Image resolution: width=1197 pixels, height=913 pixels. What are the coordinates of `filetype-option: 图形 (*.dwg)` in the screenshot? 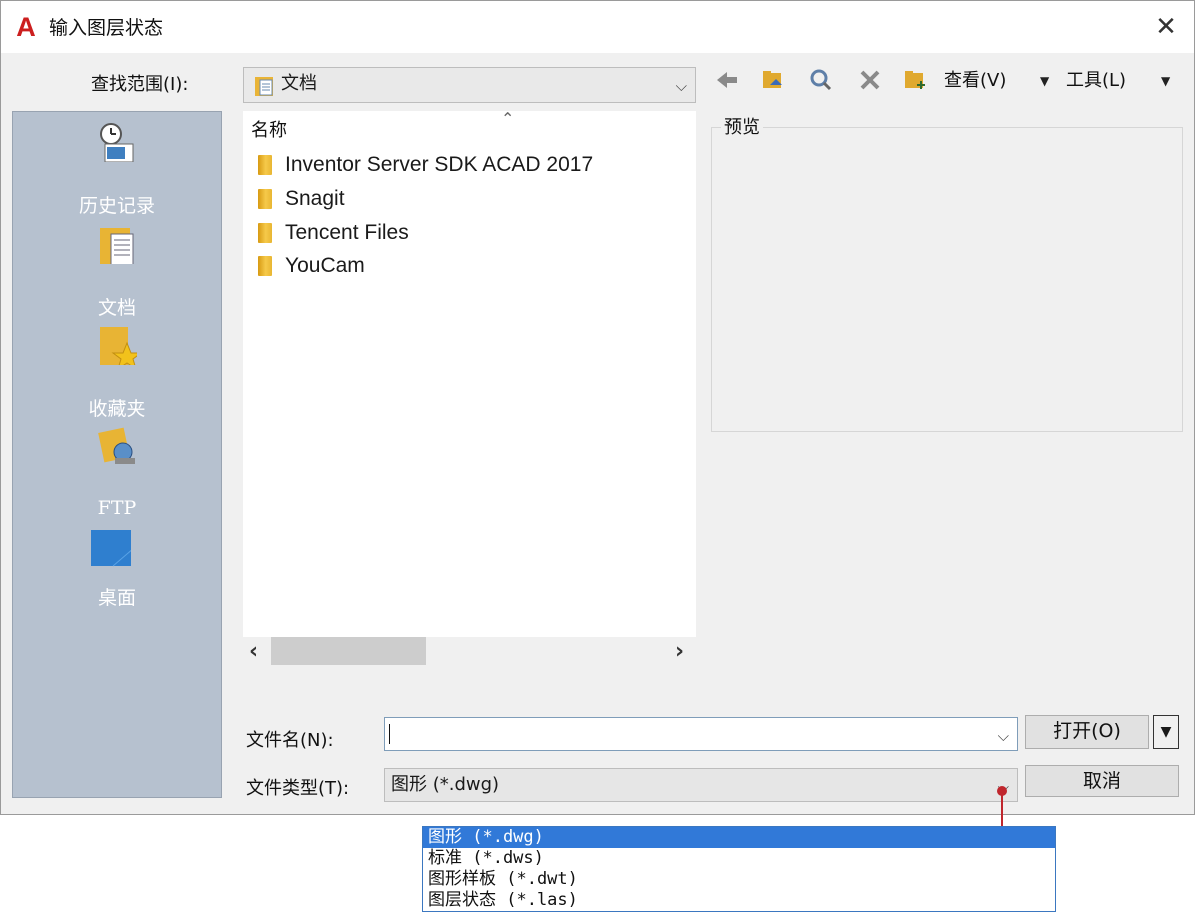 It's located at (739, 837).